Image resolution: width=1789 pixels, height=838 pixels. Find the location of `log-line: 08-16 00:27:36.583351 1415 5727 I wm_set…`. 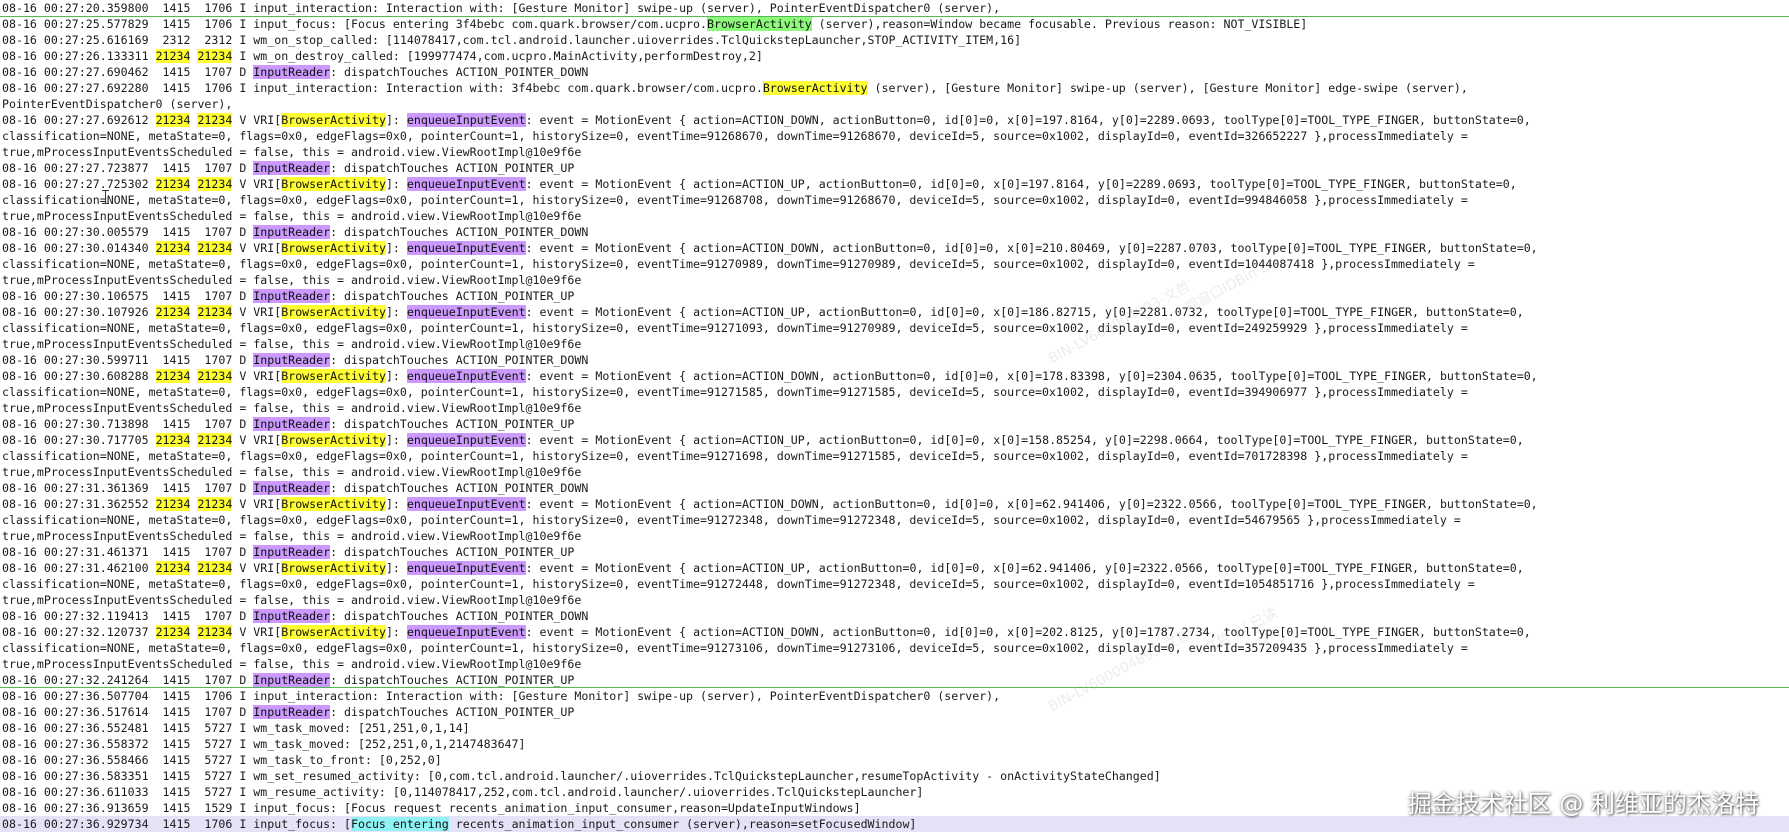

log-line: 08-16 00:27:36.583351 1415 5727 I wm_set… is located at coordinates (894, 776).